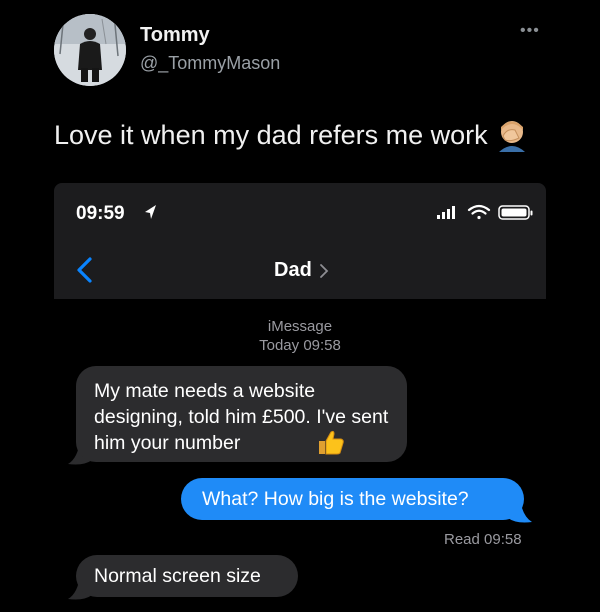 The width and height of the screenshot is (600, 612). I want to click on man-facepalming-emoji-icon, so click(512, 136).